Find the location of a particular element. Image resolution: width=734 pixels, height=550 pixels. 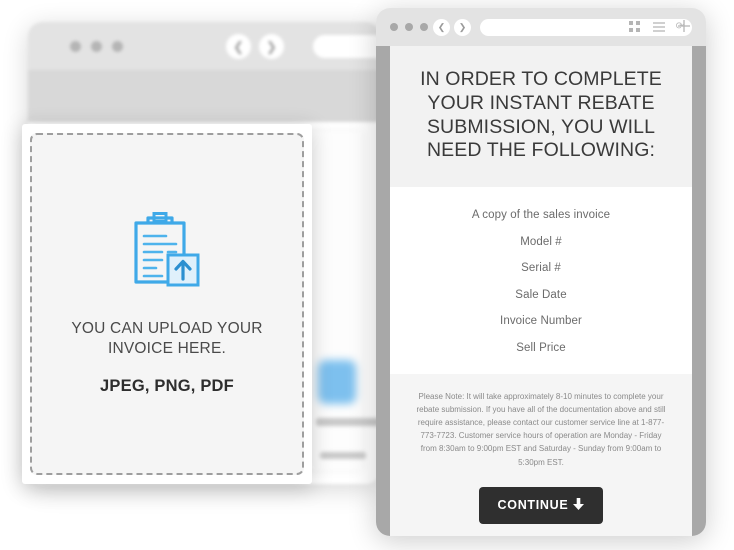

list-item: Invoice Number is located at coordinates (541, 321).